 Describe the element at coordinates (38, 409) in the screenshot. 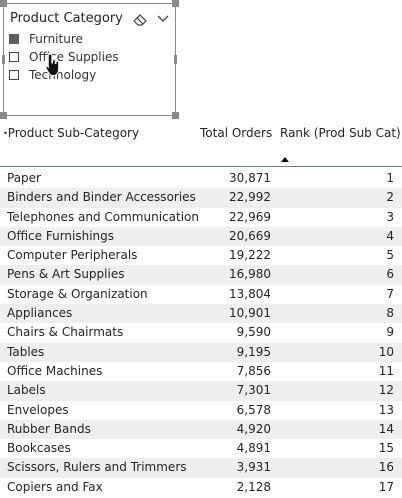

I see `cell-subcategory: Envelopes` at that location.